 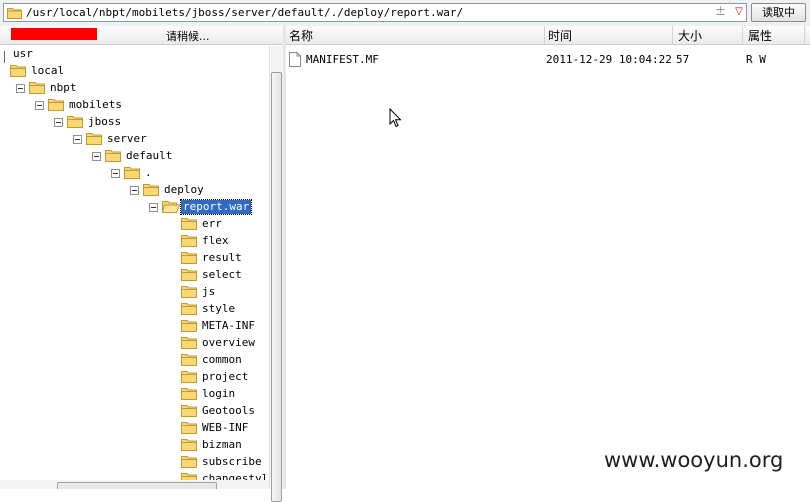 I want to click on tree-node-label: local, so click(x=48, y=70).